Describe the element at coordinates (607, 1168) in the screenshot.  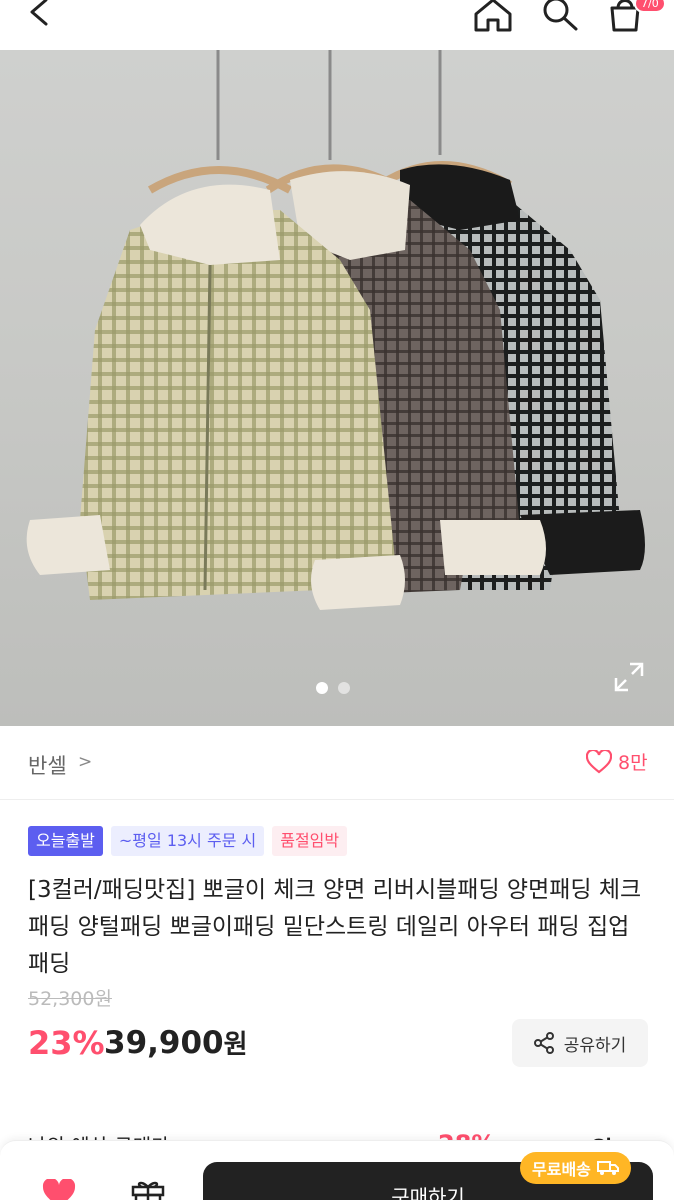
I see `truck-icon` at that location.